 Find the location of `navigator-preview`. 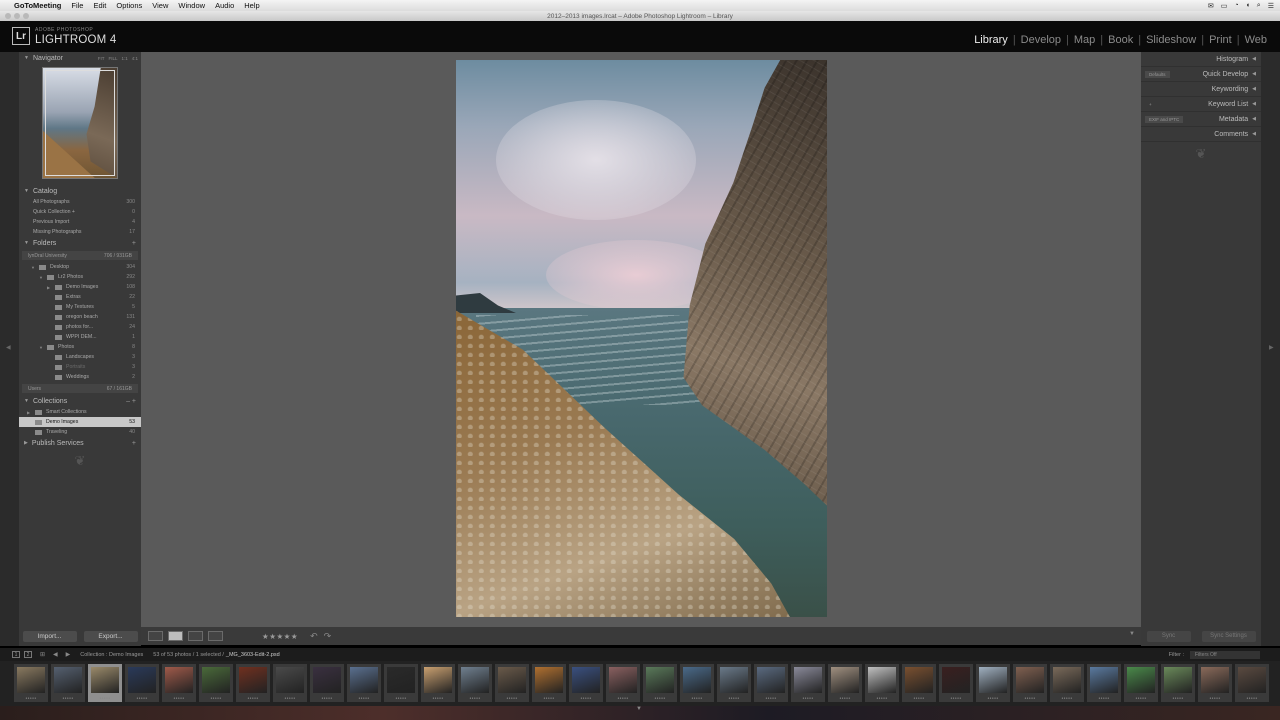

navigator-preview is located at coordinates (80, 123).